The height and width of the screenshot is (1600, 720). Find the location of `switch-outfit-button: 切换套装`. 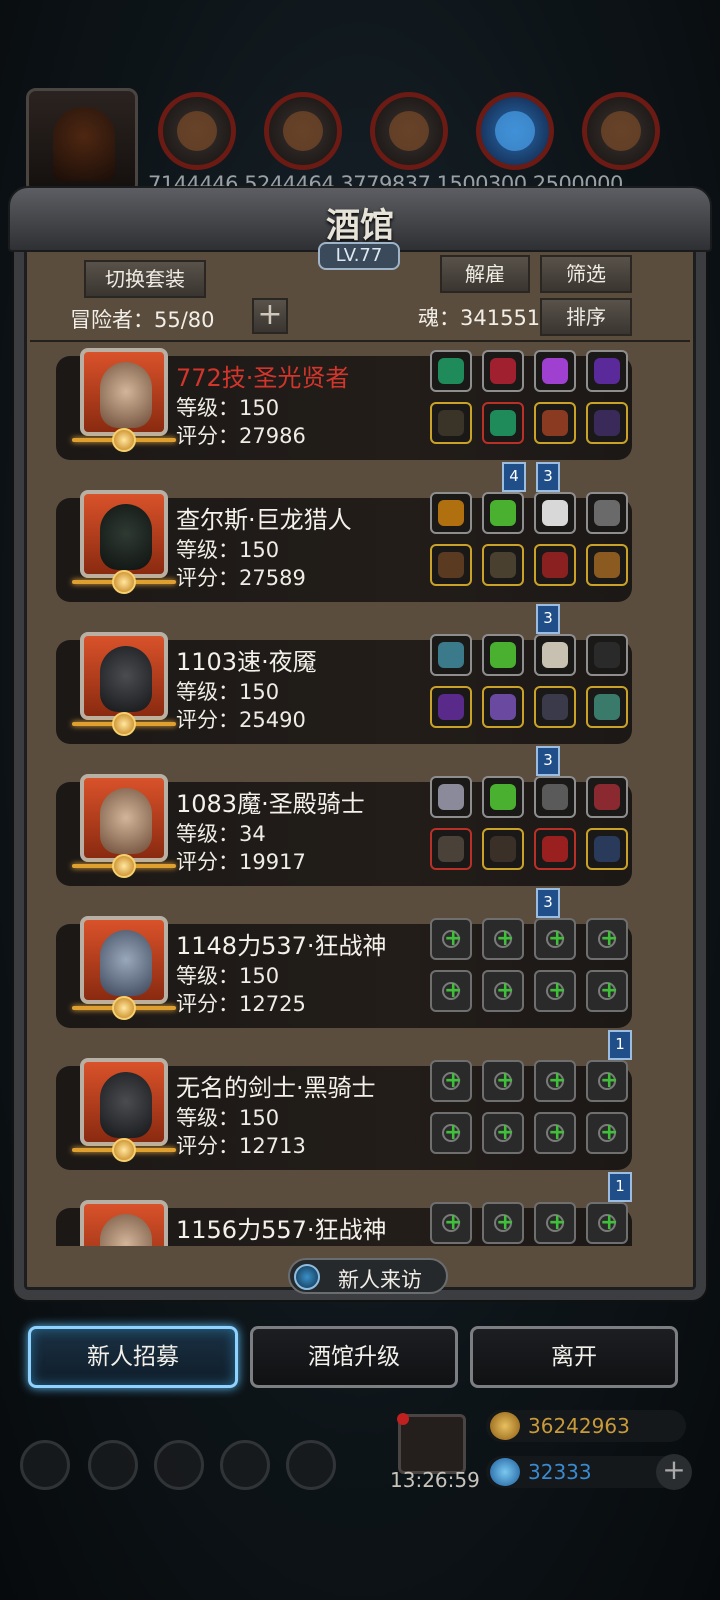

switch-outfit-button: 切换套装 is located at coordinates (145, 279).